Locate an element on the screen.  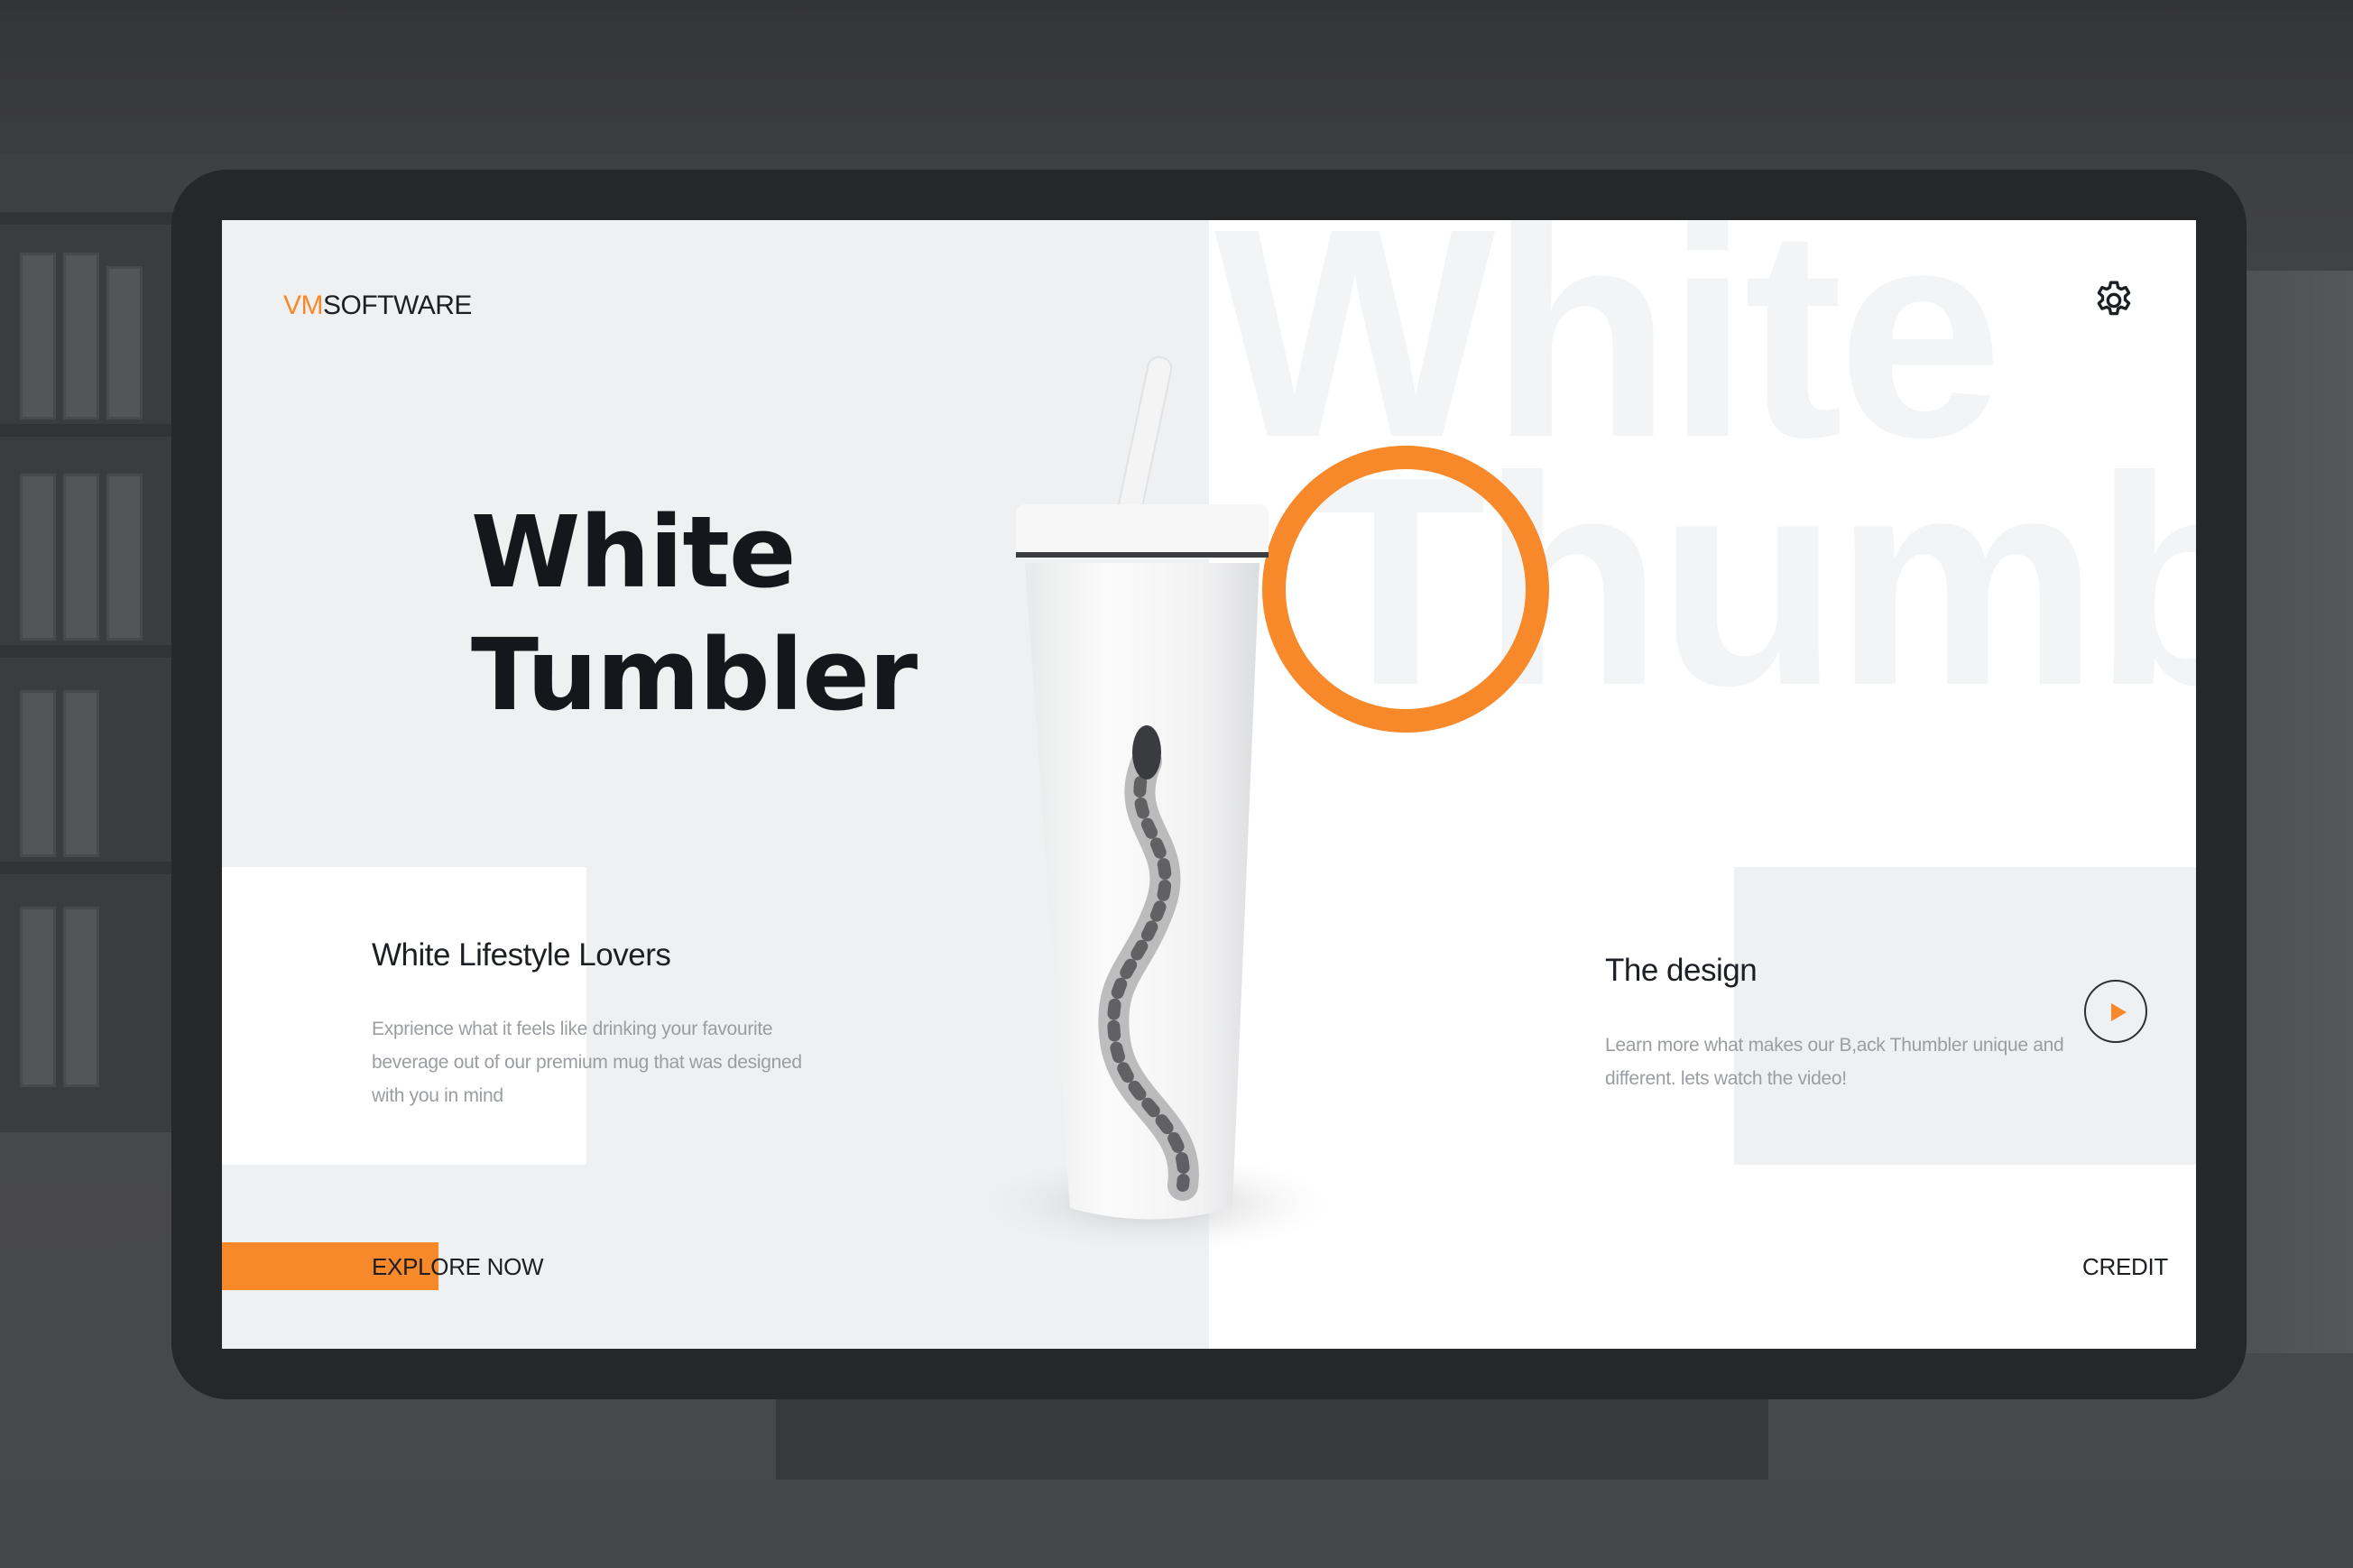
explore-now-button: EXPLORE NOW is located at coordinates (458, 1267).